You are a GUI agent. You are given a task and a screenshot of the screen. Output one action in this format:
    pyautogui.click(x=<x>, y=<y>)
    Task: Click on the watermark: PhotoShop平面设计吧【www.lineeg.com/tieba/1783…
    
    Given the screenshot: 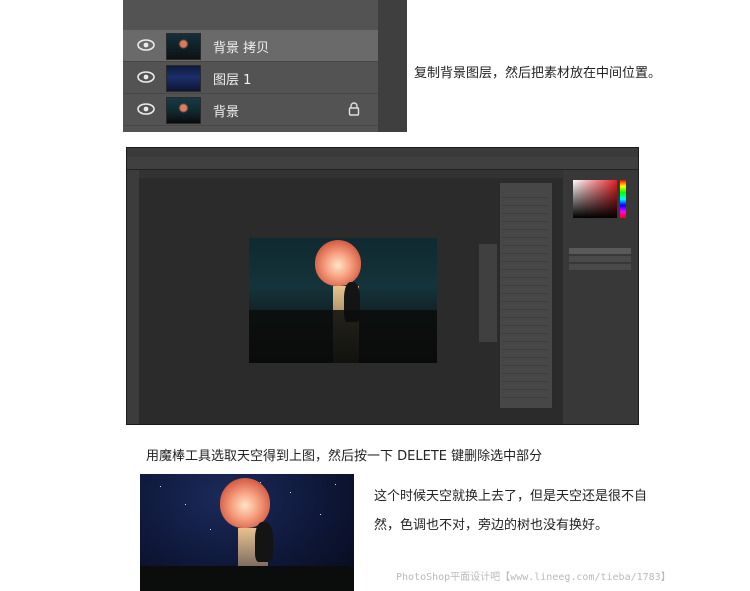 What is the action you would take?
    pyautogui.click(x=533, y=577)
    